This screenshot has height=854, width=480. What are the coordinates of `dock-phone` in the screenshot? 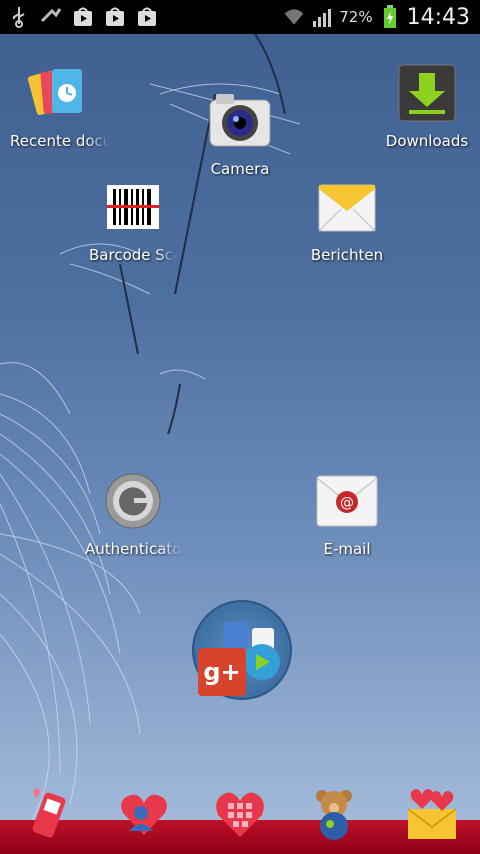 It's located at (50, 814).